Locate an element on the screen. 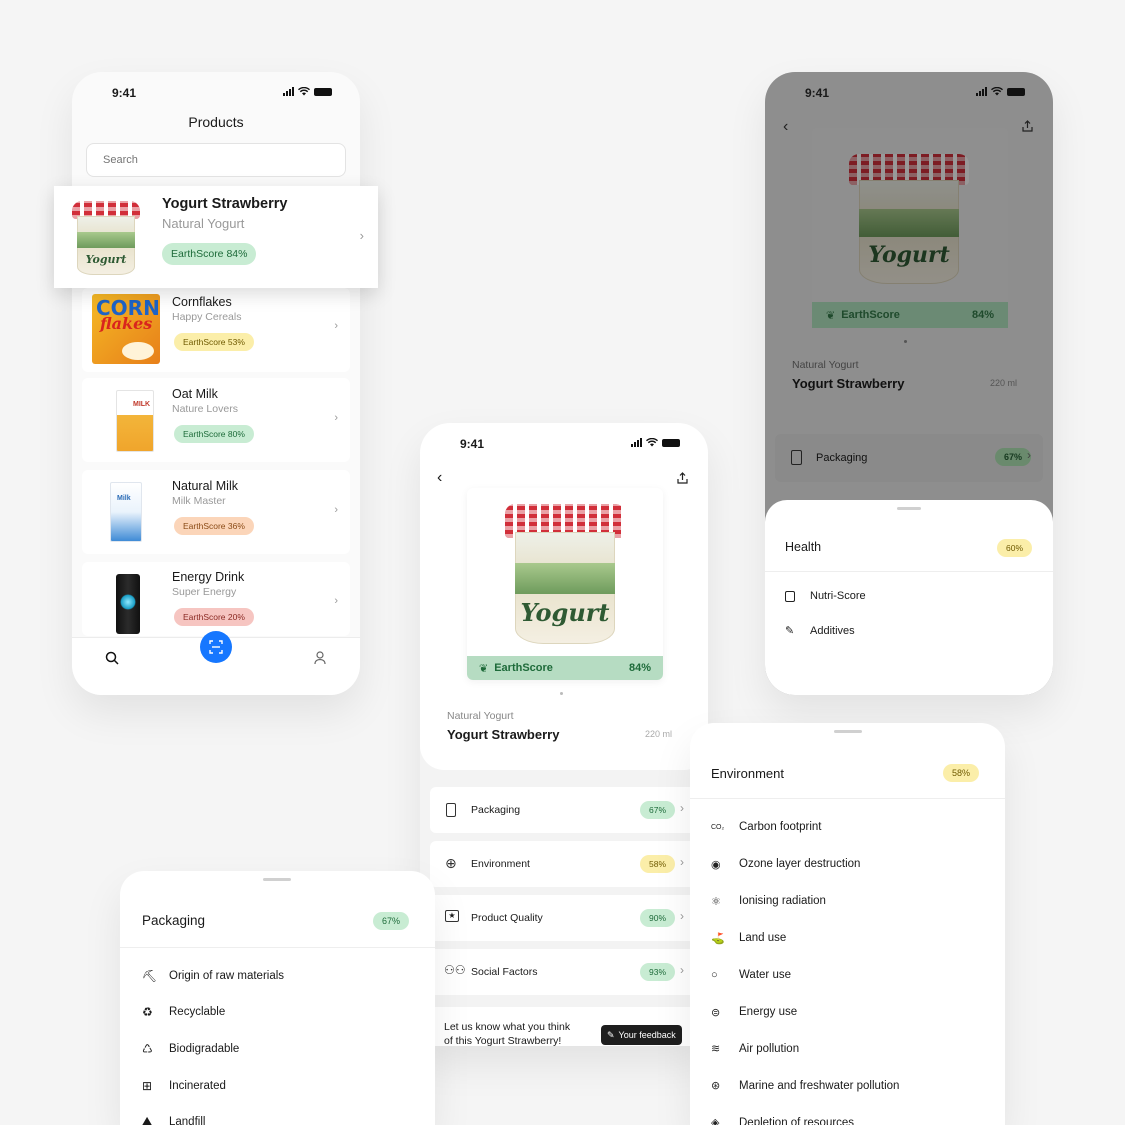  leaf-recycle-icon: ♺ is located at coordinates (147, 1049).